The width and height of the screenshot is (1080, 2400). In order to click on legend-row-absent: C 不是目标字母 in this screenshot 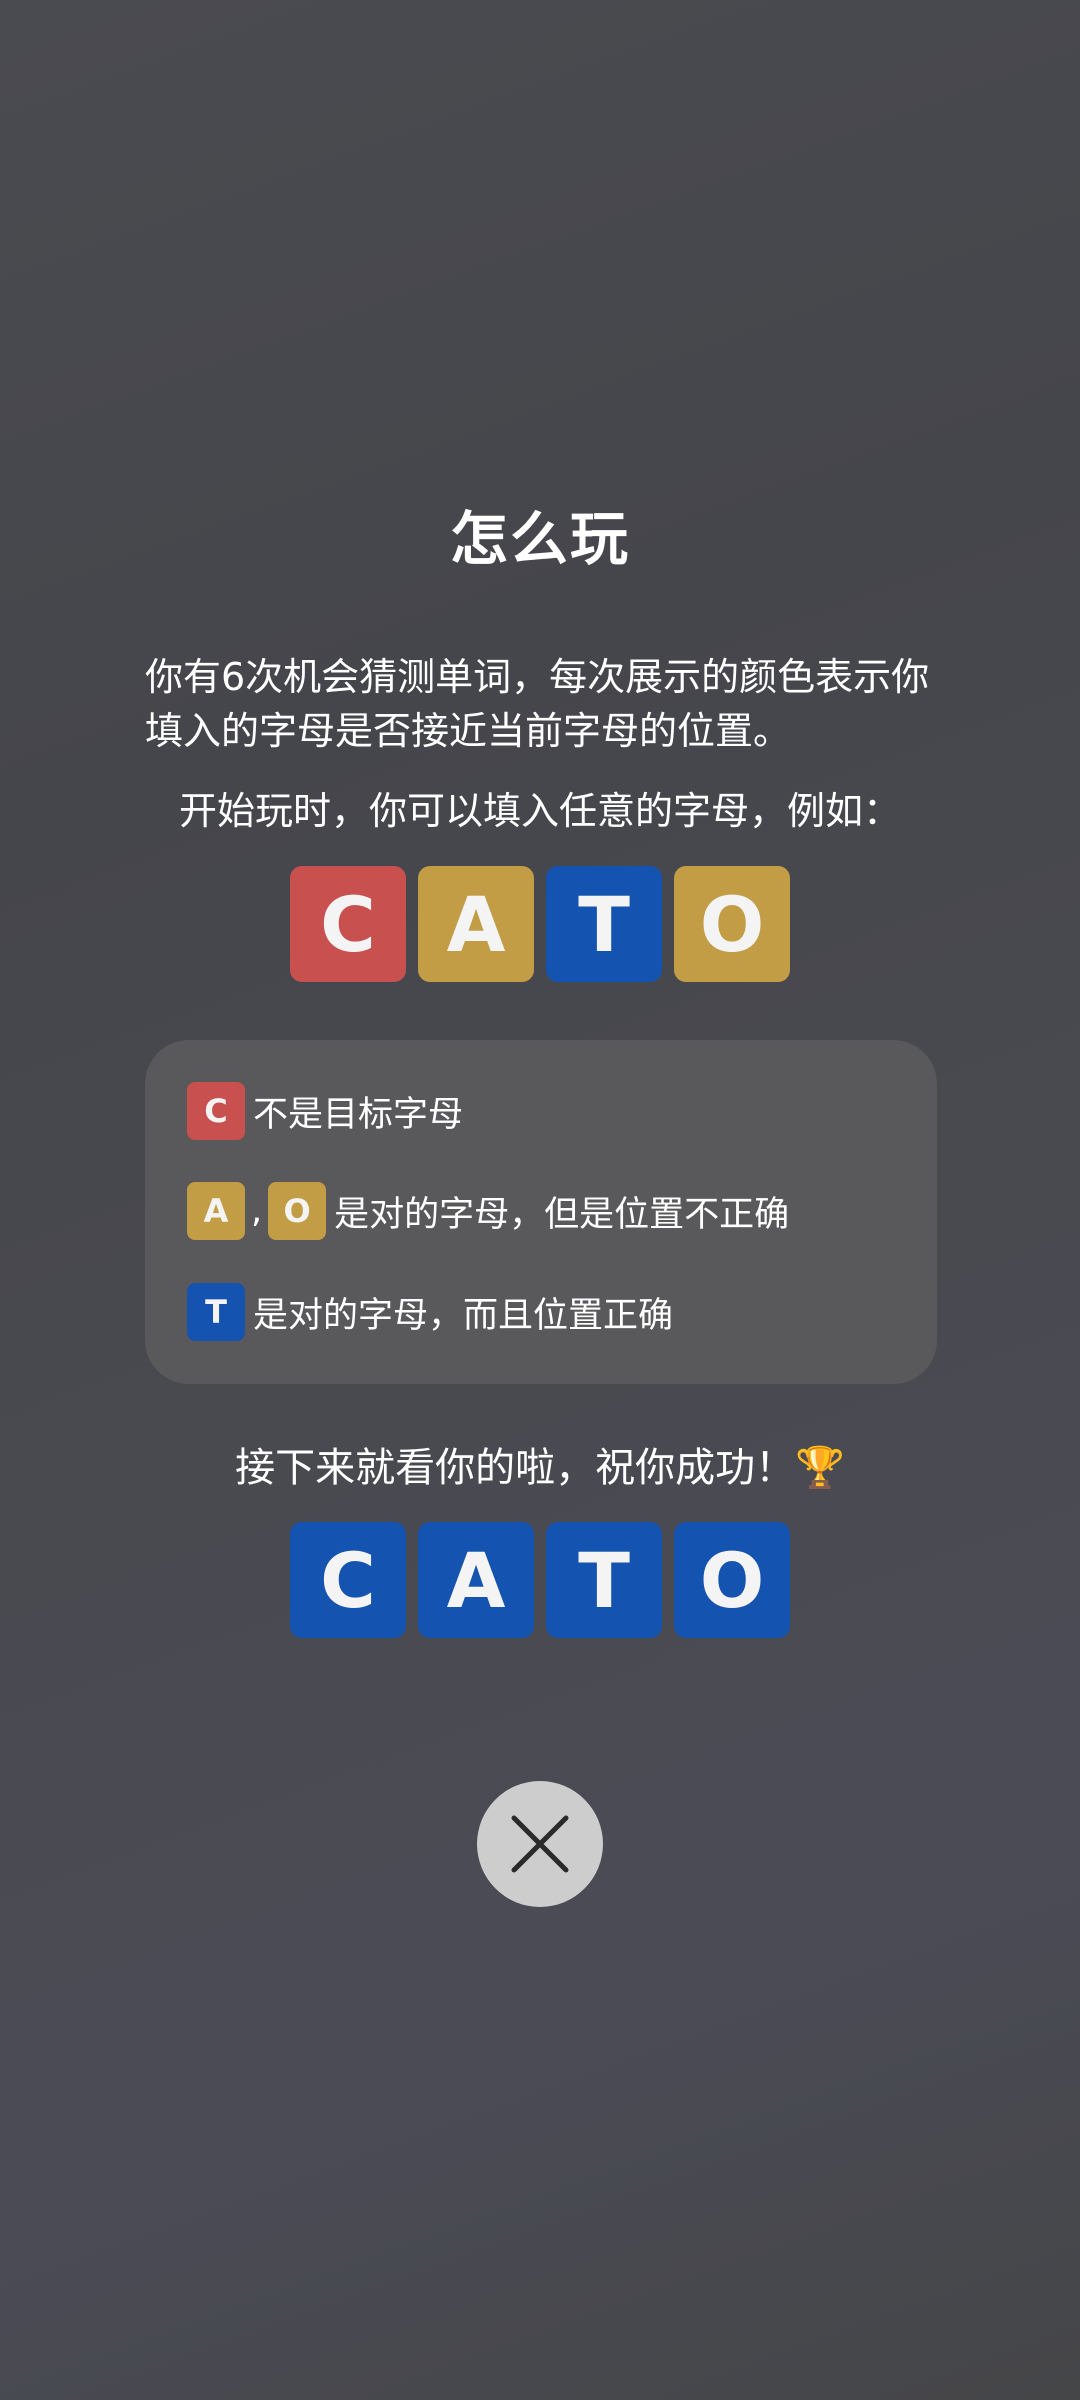, I will do `click(325, 1111)`.